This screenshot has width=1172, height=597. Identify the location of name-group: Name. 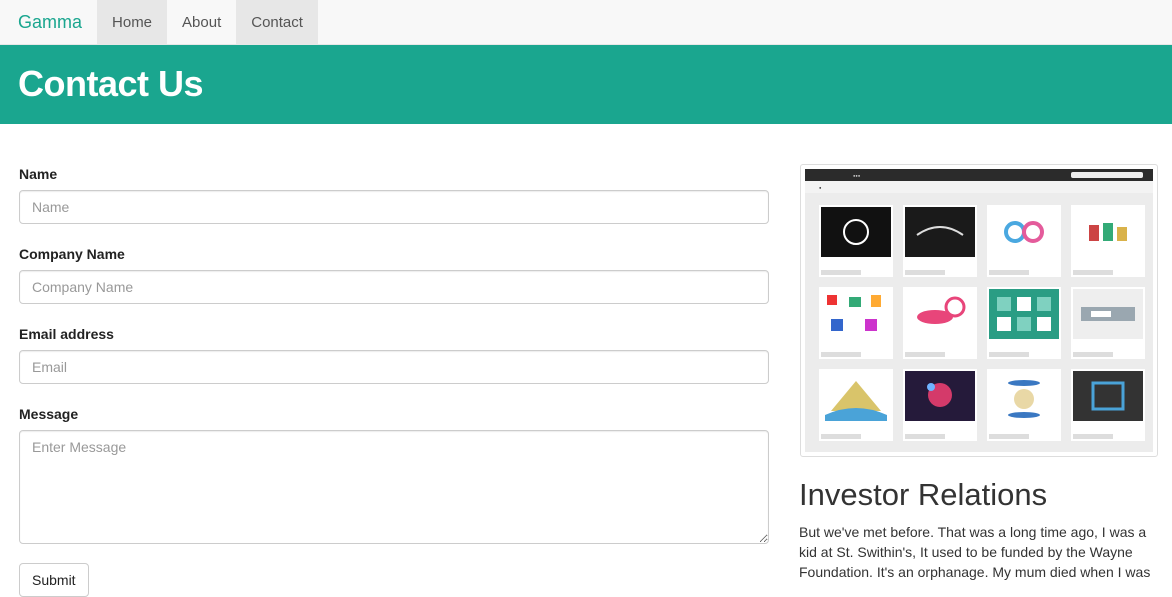
(394, 203).